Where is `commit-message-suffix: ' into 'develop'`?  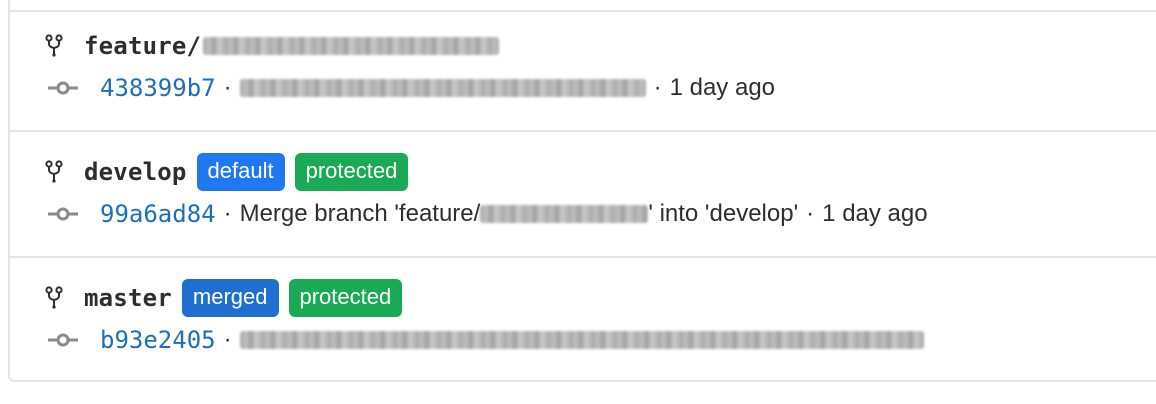
commit-message-suffix: ' into 'develop' is located at coordinates (723, 213).